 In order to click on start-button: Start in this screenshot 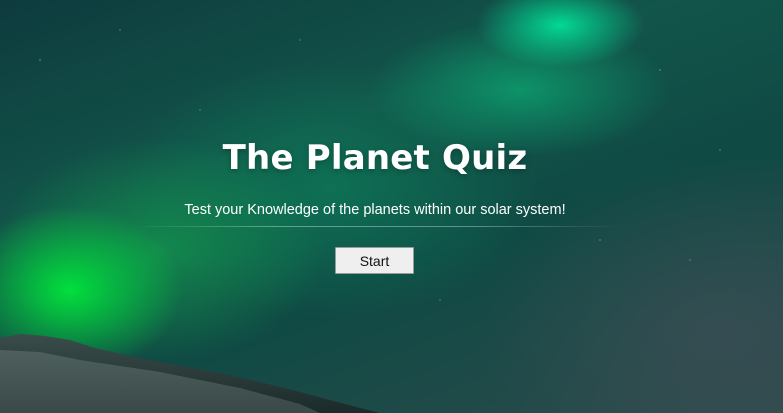, I will do `click(374, 260)`.